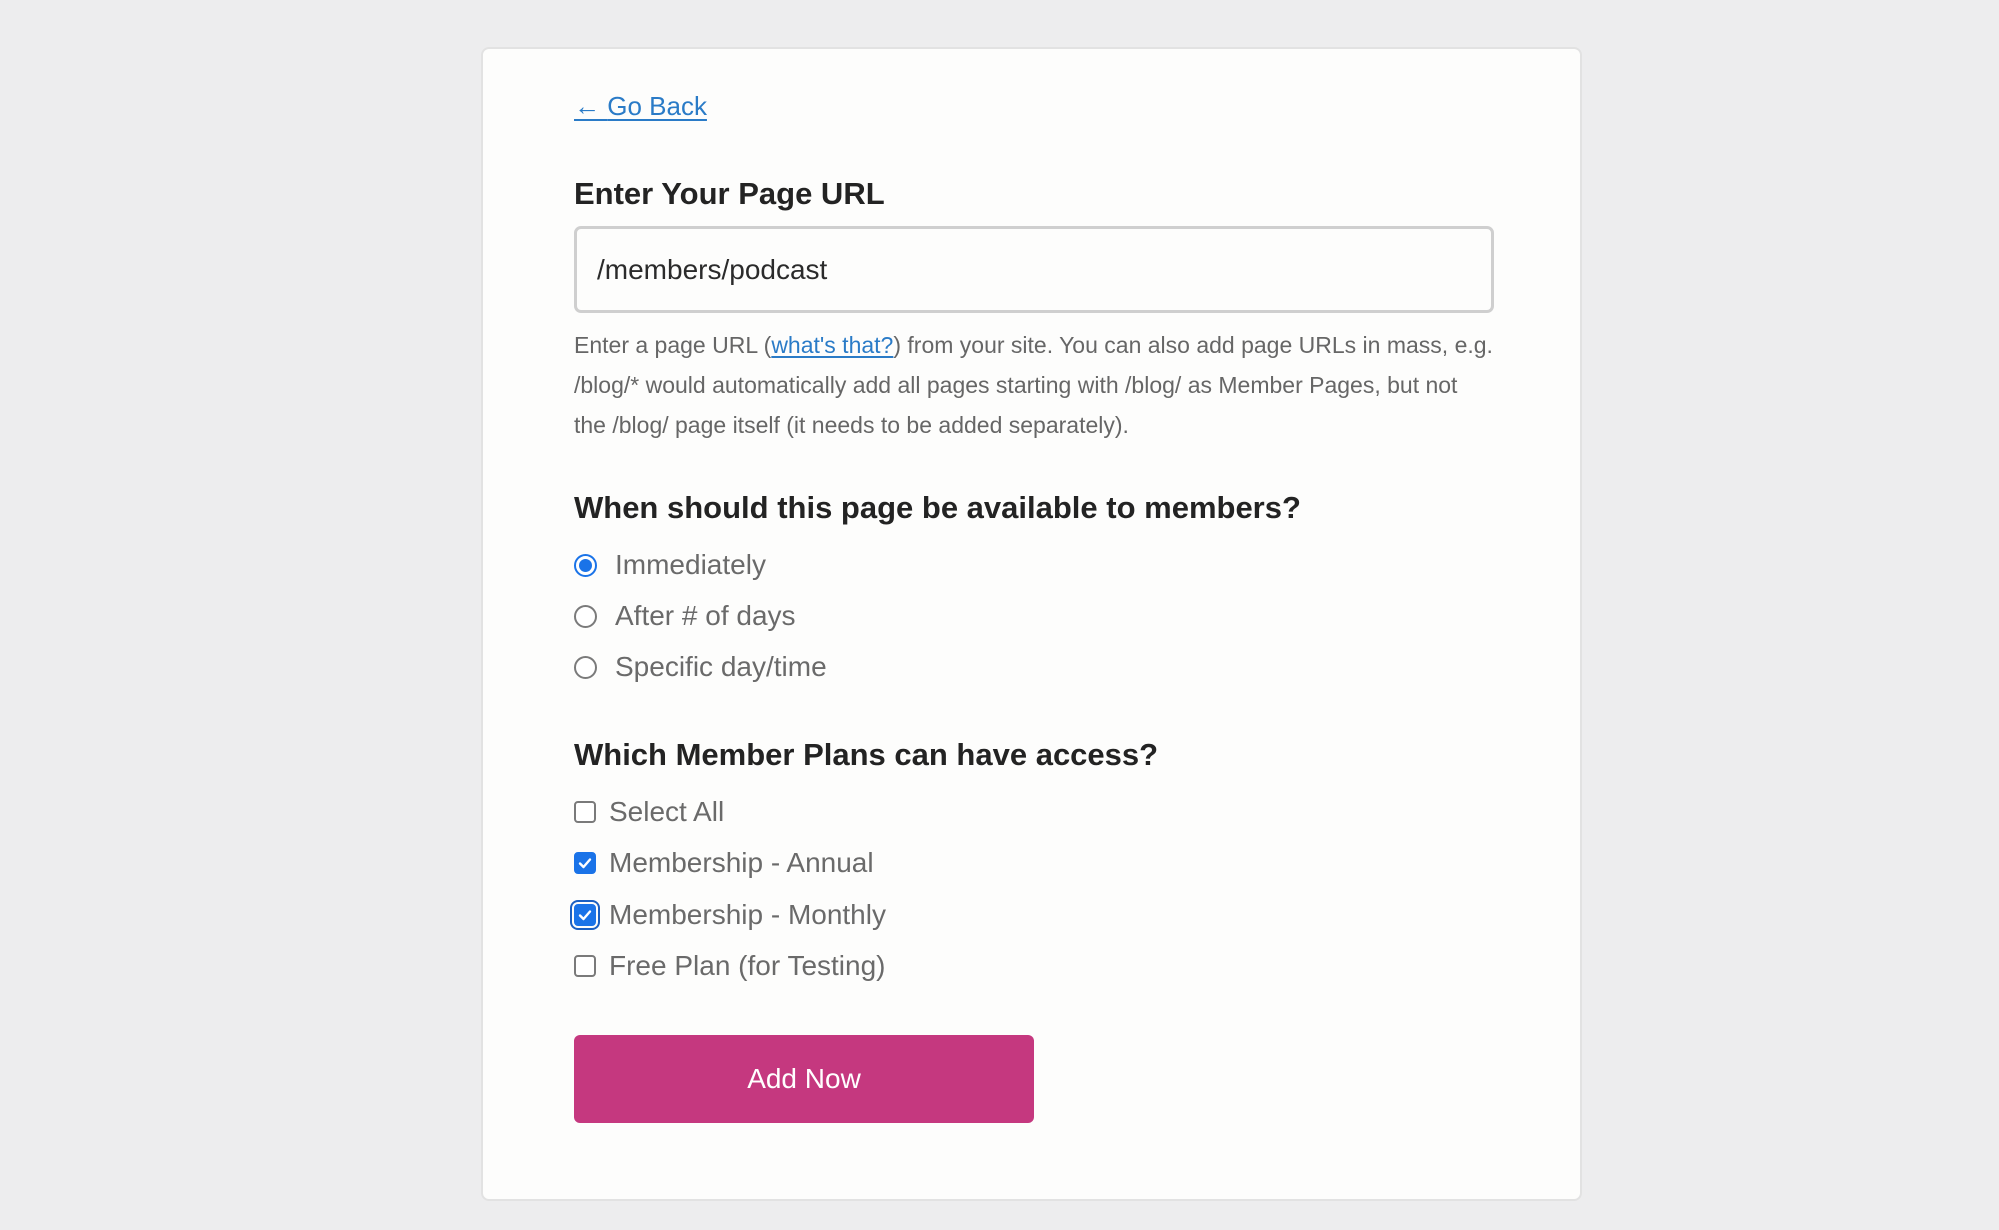 This screenshot has height=1230, width=1999. Describe the element at coordinates (673, 345) in the screenshot. I see `help-text-start: Enter a page URL (` at that location.